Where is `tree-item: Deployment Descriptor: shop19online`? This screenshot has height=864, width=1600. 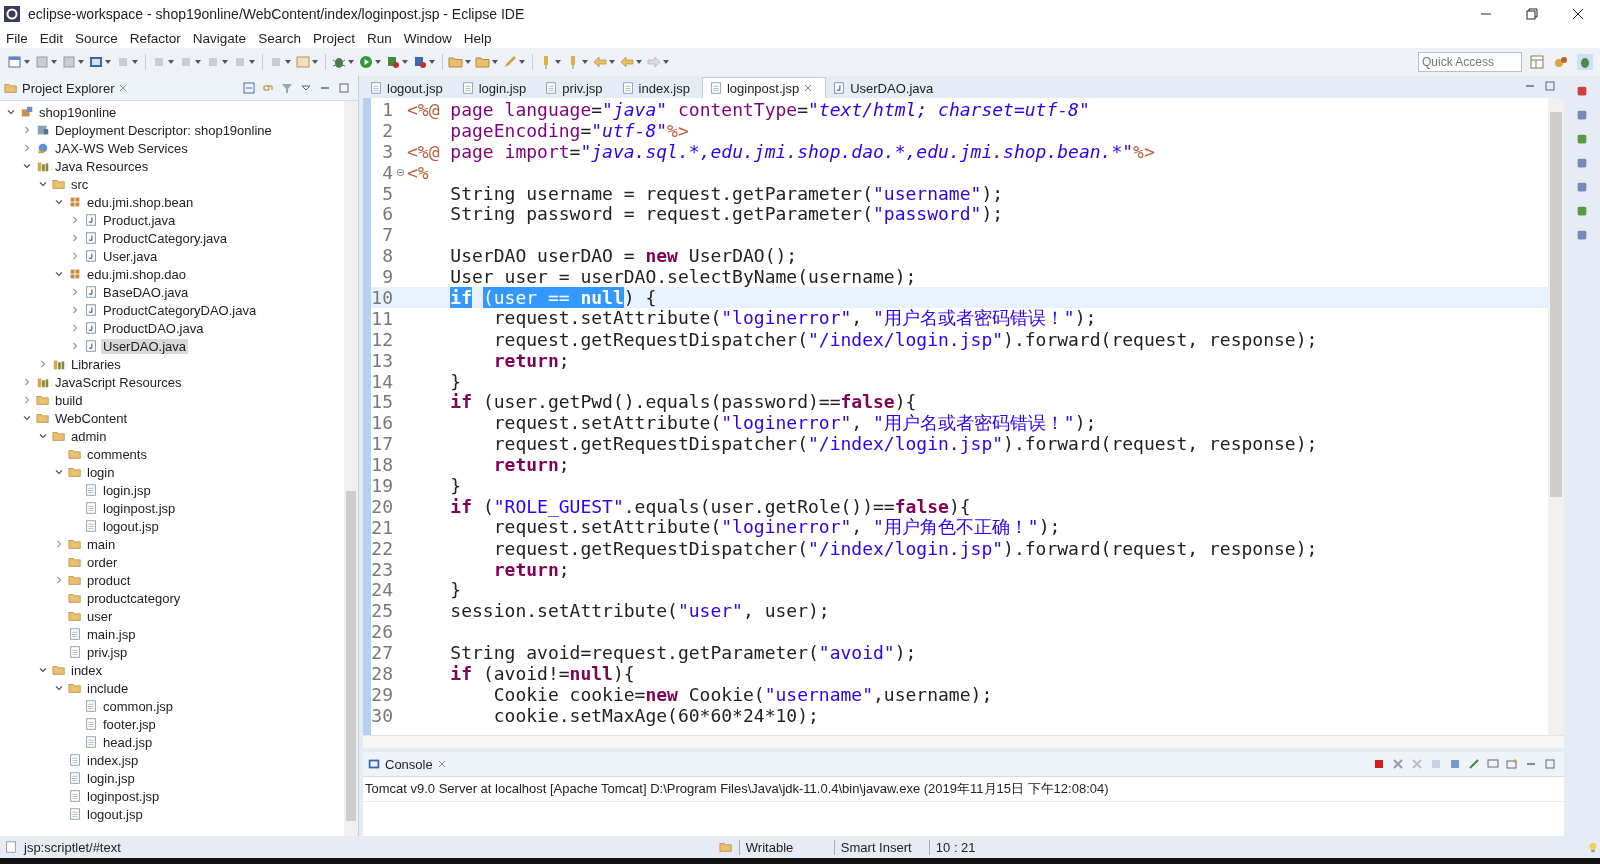
tree-item: Deployment Descriptor: shop19online is located at coordinates (163, 130).